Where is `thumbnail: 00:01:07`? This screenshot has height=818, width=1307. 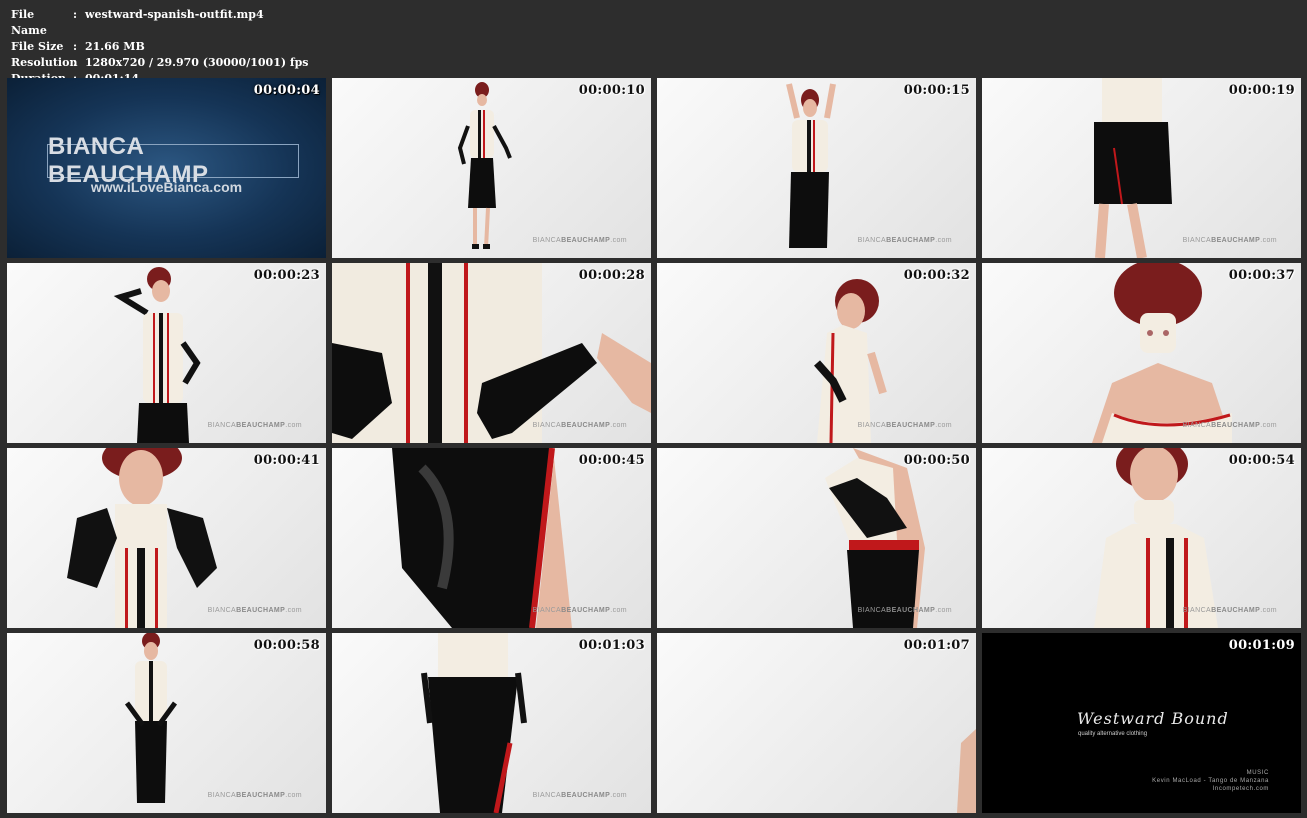
thumbnail: 00:01:07 is located at coordinates (816, 723).